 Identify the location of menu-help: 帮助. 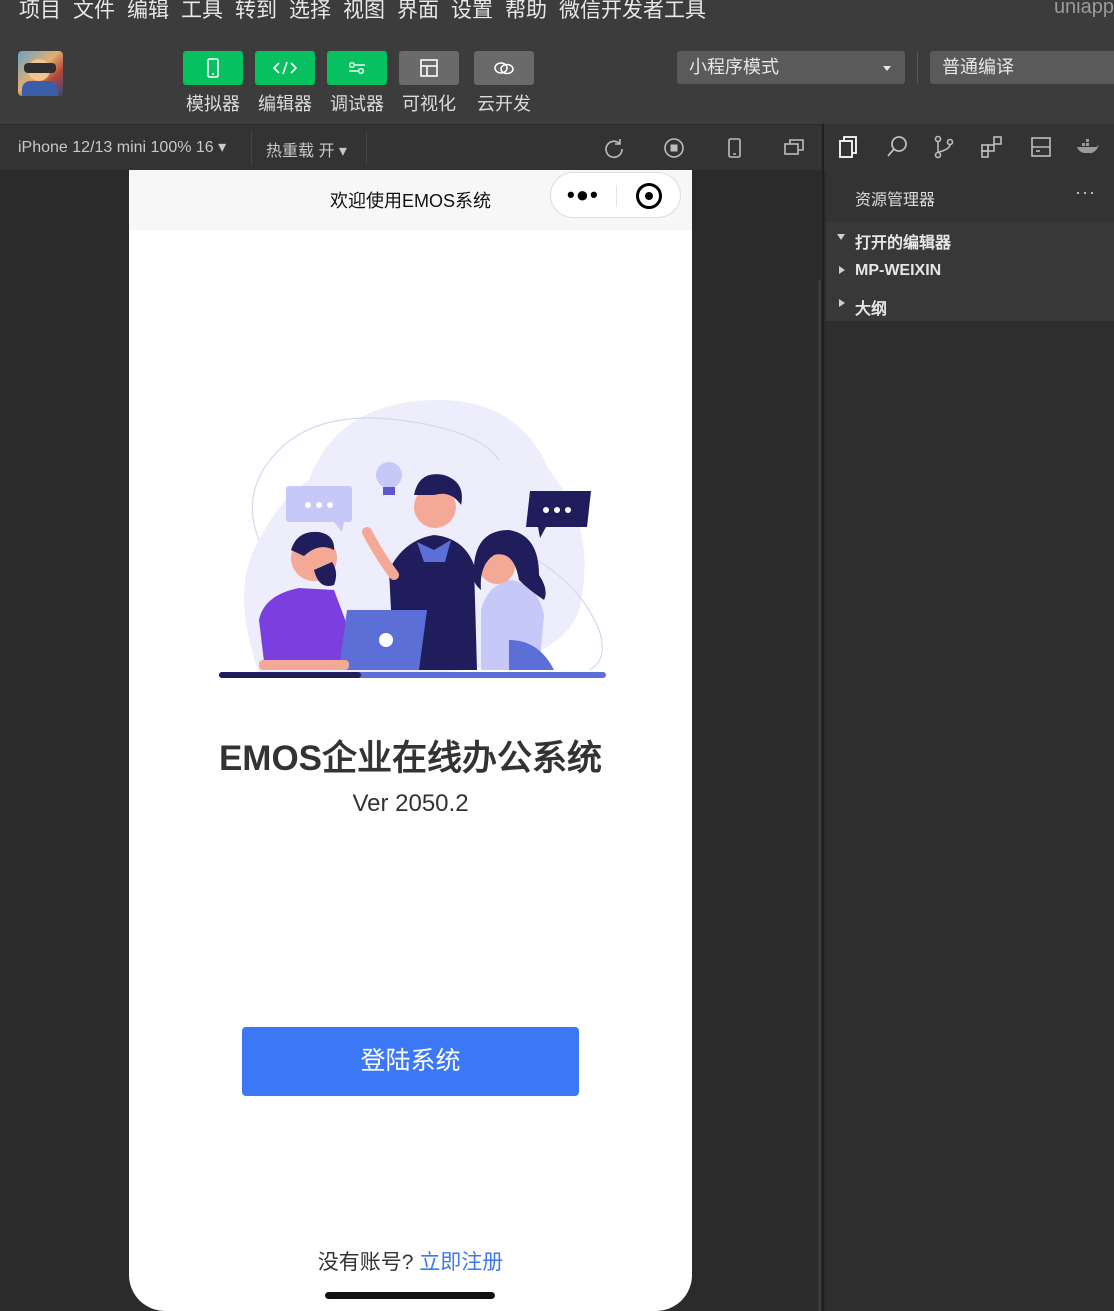
(526, 12).